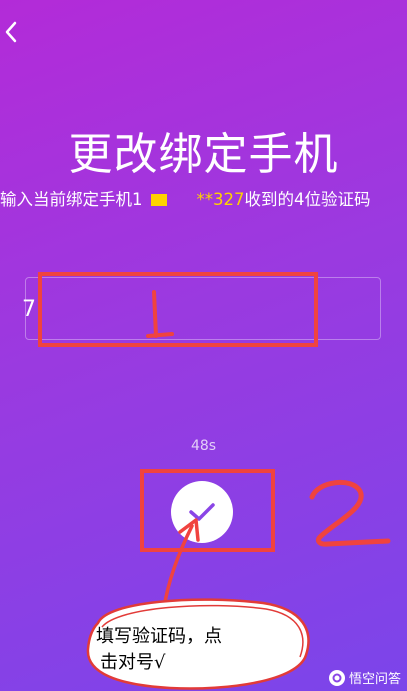 The height and width of the screenshot is (691, 407). I want to click on instruction-suffix: 收到的4位验证码, so click(307, 199).